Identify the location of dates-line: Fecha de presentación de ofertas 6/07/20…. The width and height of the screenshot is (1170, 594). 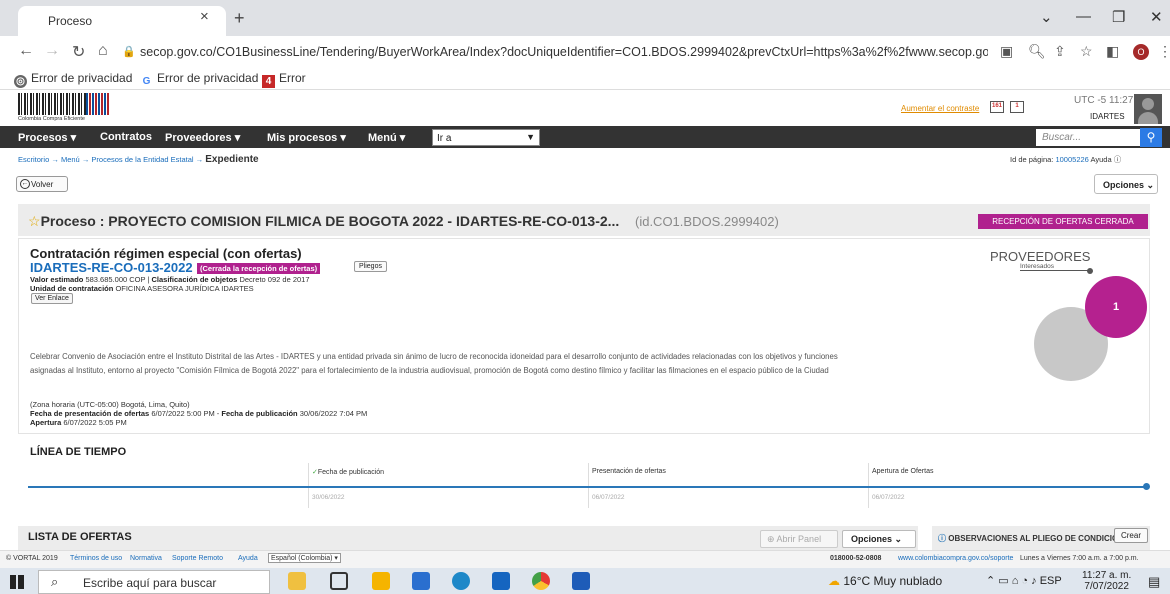
(199, 413).